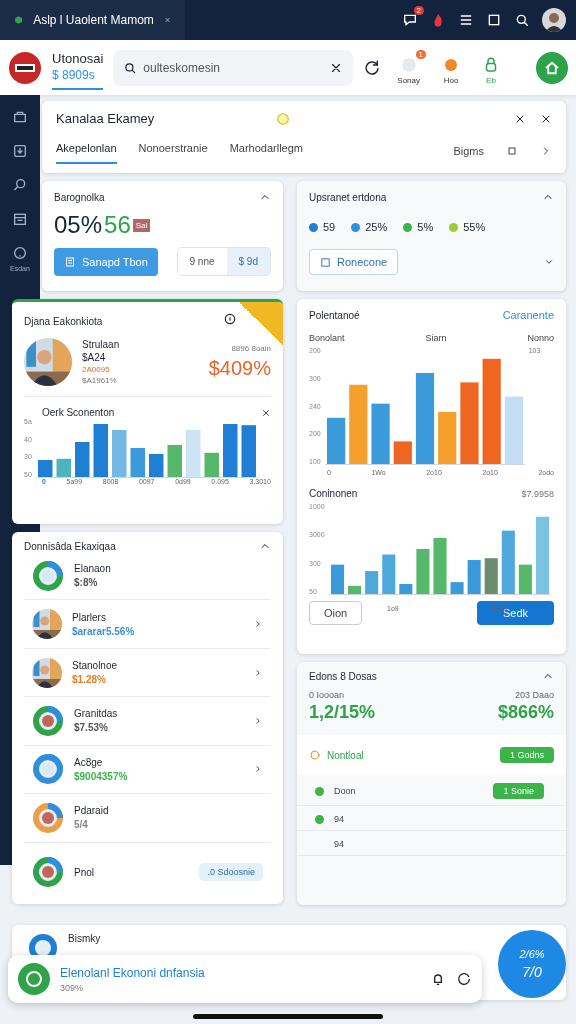 This screenshot has height=1024, width=576. Describe the element at coordinates (89, 617) in the screenshot. I see `item-name: Plarlers` at that location.